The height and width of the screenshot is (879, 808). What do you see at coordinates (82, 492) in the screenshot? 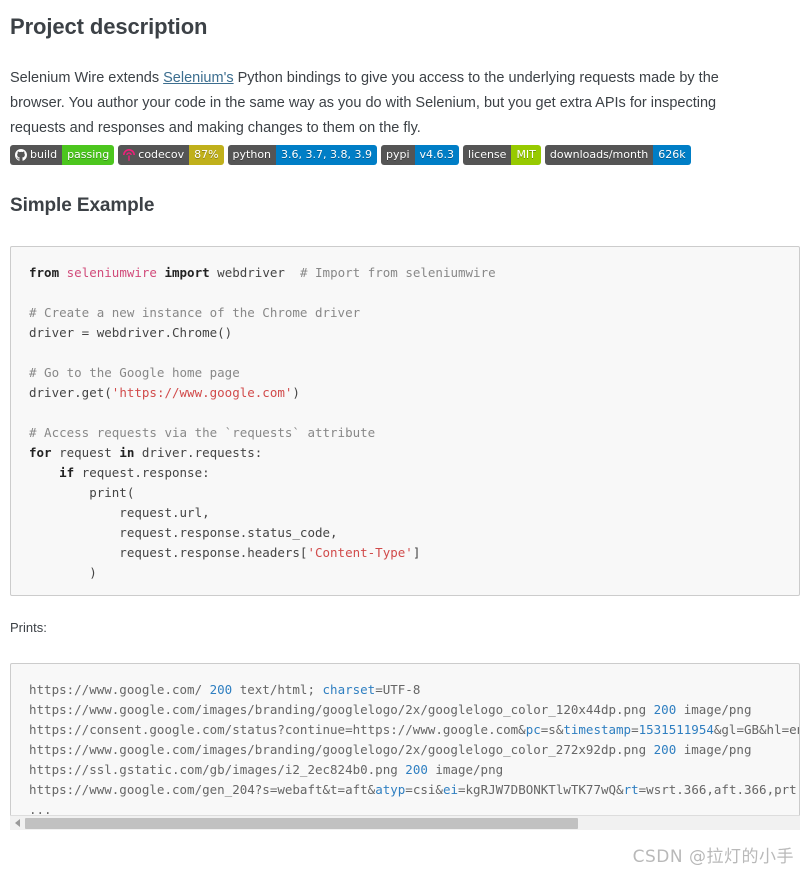
I see `code-token: print(` at bounding box center [82, 492].